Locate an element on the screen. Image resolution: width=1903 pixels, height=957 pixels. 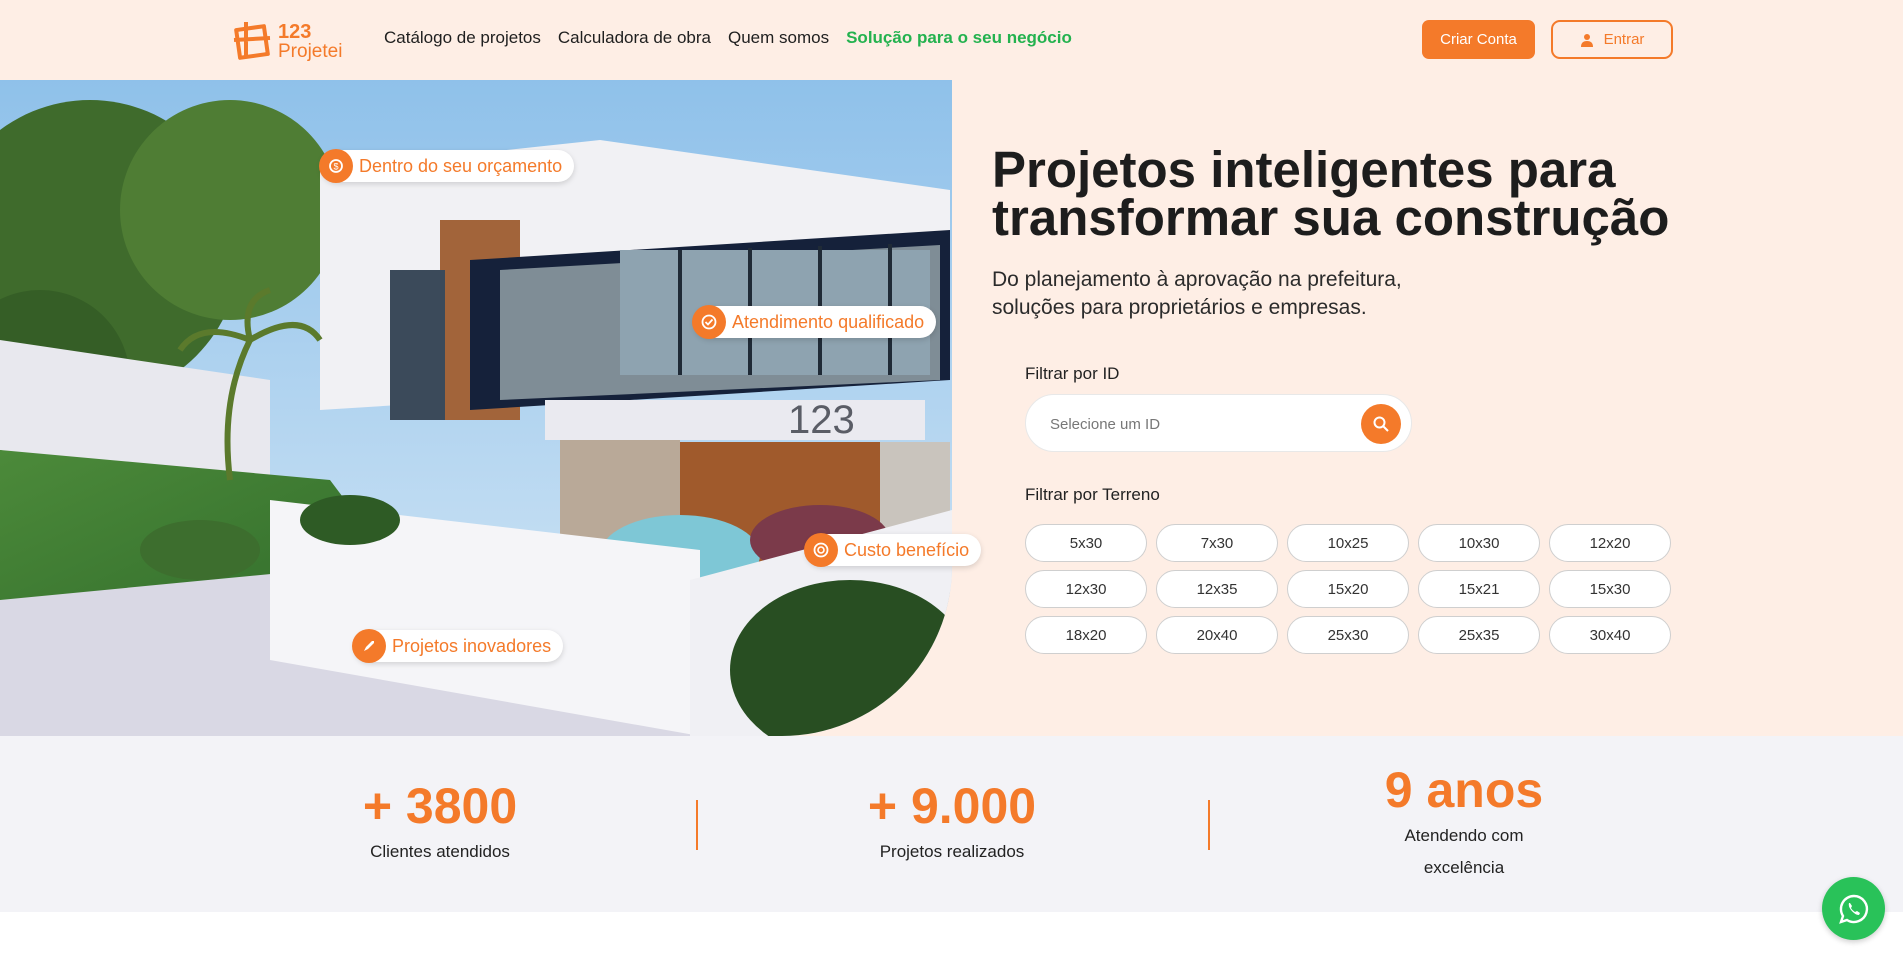
user-icon is located at coordinates (1586, 40).